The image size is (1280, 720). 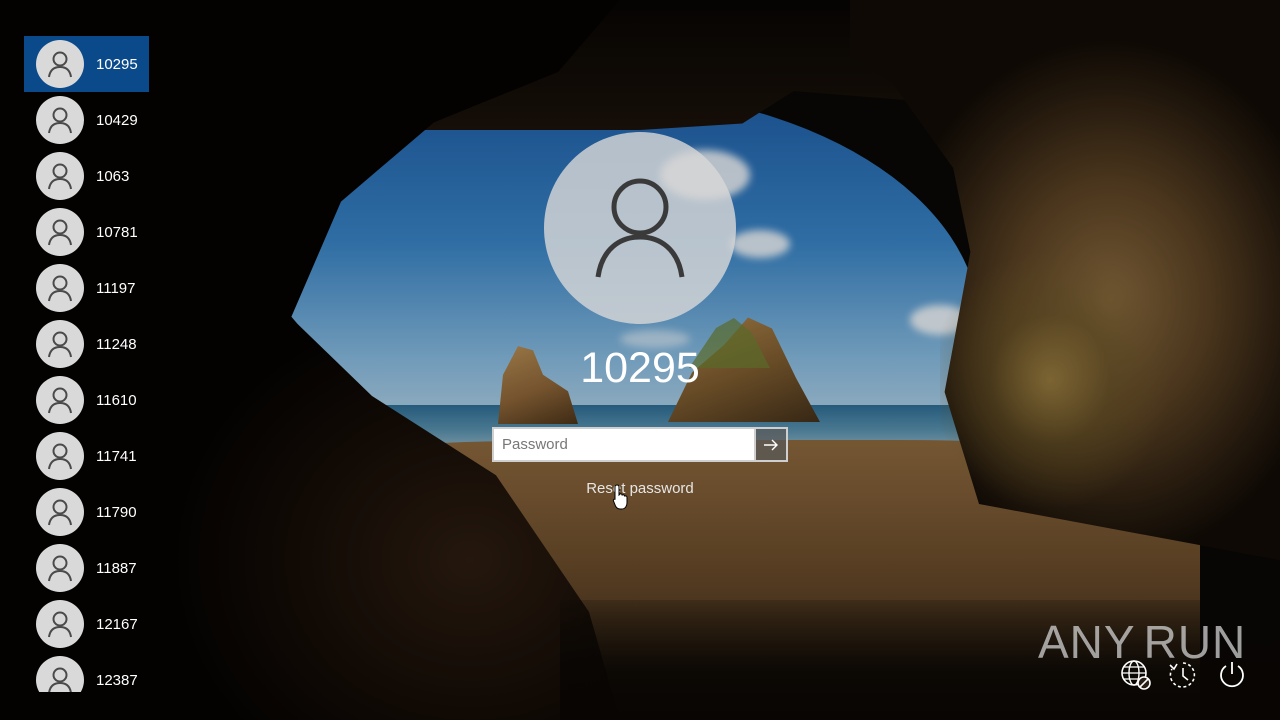 I want to click on user-name: 10429, so click(x=117, y=120).